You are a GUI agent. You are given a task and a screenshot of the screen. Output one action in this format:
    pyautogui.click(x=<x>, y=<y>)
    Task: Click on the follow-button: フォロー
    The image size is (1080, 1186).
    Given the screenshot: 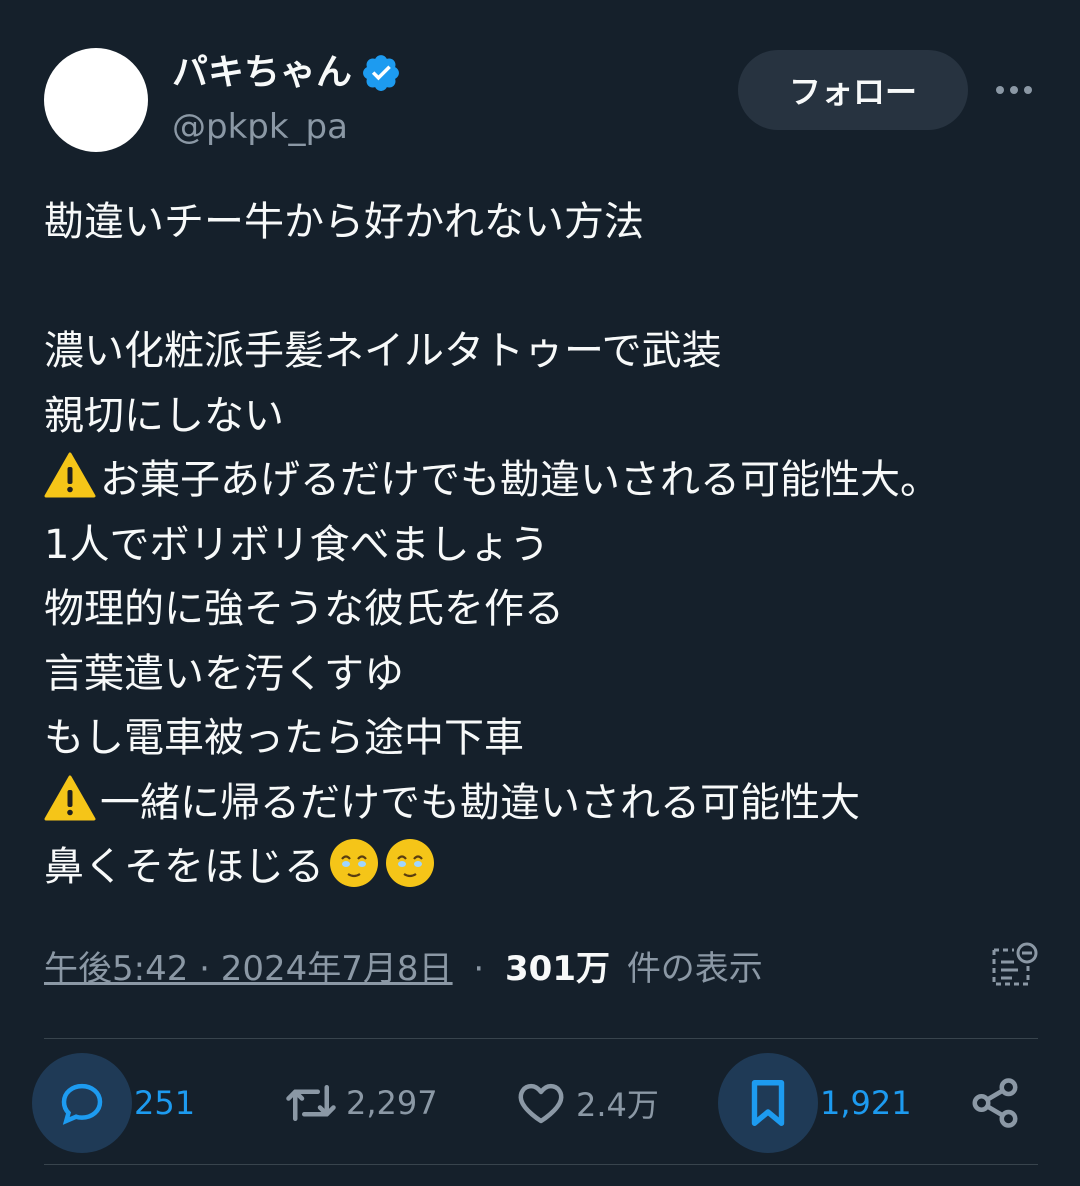 What is the action you would take?
    pyautogui.click(x=853, y=90)
    